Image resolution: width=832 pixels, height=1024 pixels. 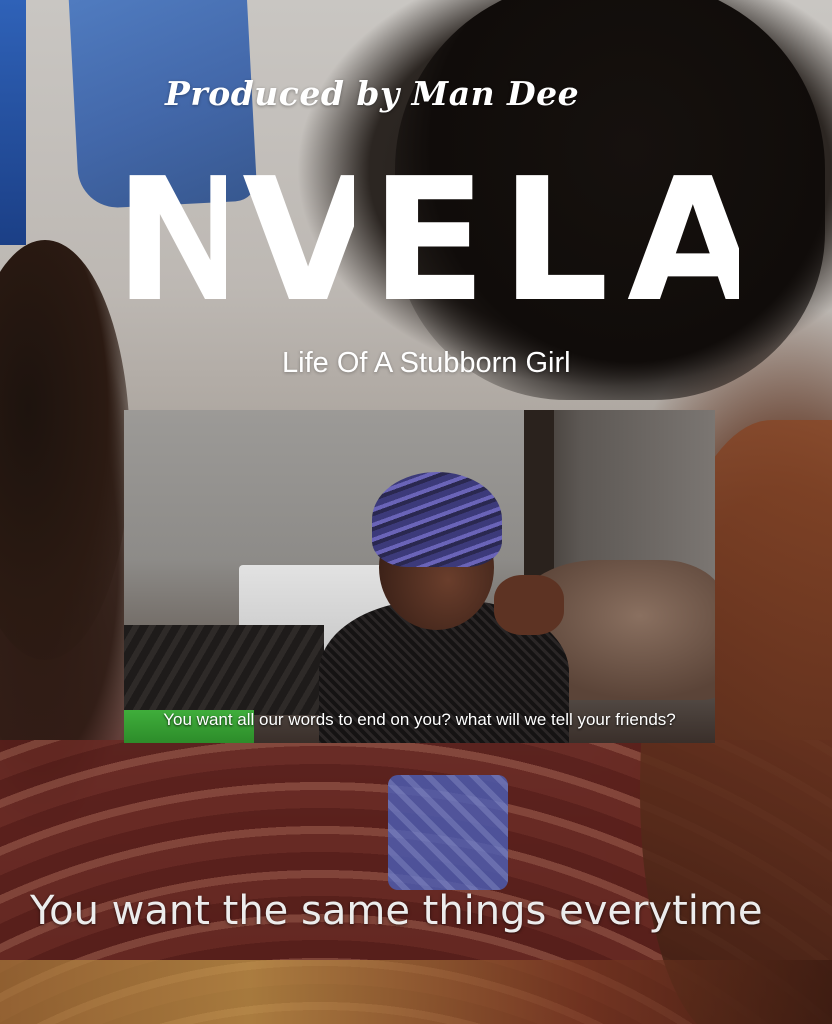 I want to click on bottom-subtitle: You want the same things everytime, so click(x=396, y=911).